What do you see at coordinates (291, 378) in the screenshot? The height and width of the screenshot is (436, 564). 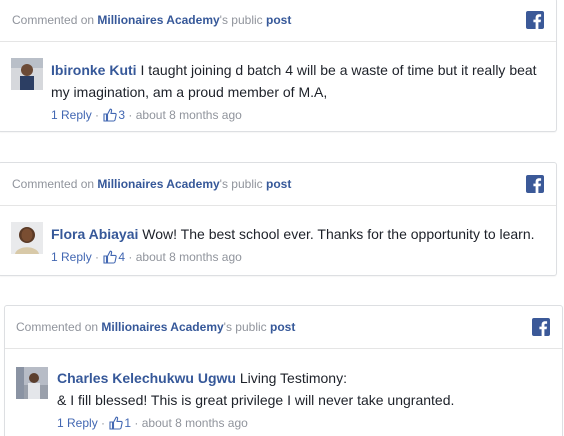 I see `comment-body: Living Testimony:` at bounding box center [291, 378].